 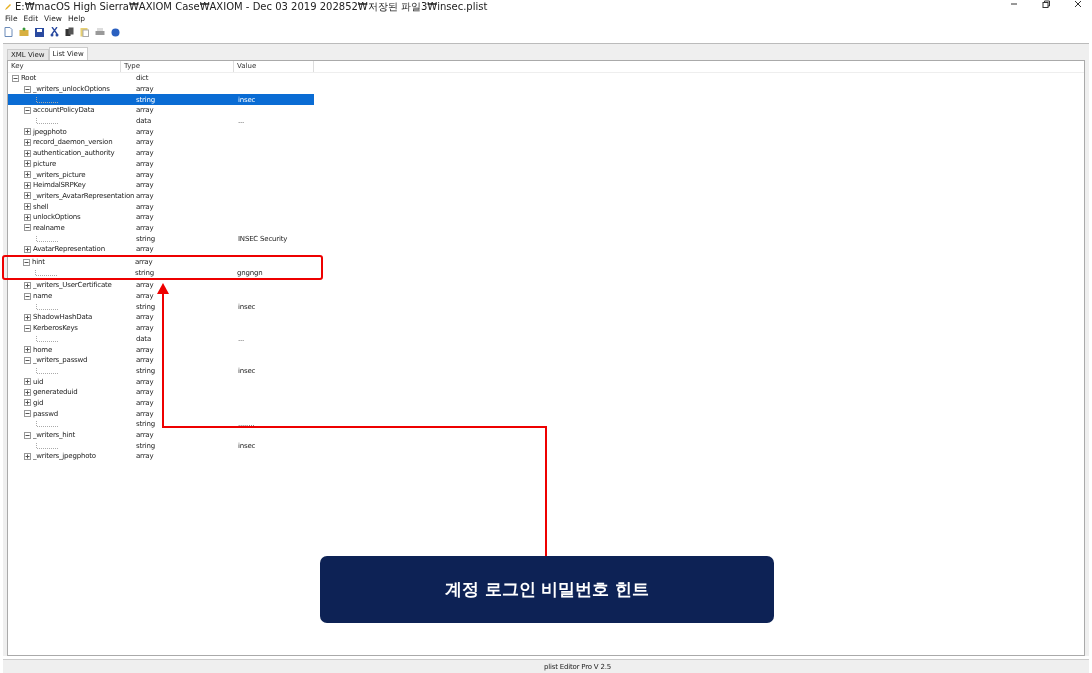 What do you see at coordinates (251, 7) in the screenshot?
I see `window-title: E:₩macOS High Sierra₩AXIOM Case₩AXIOM - Dec 03 2019 202852₩저장된 파일3₩insec.plist` at bounding box center [251, 7].